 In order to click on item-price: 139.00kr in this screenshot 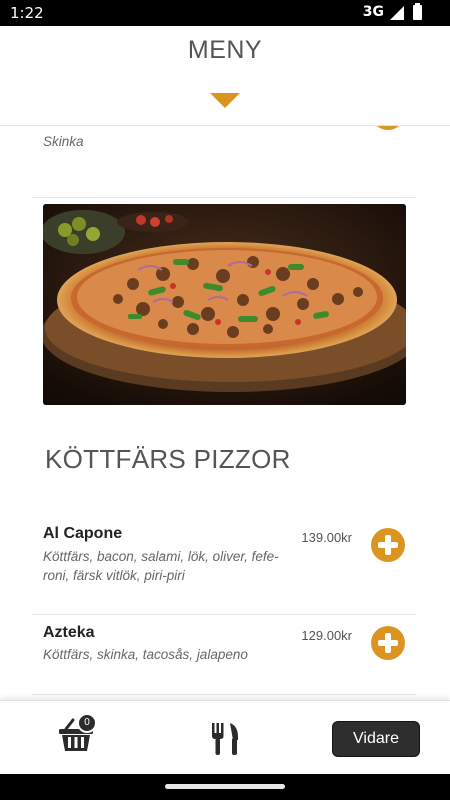, I will do `click(326, 537)`.